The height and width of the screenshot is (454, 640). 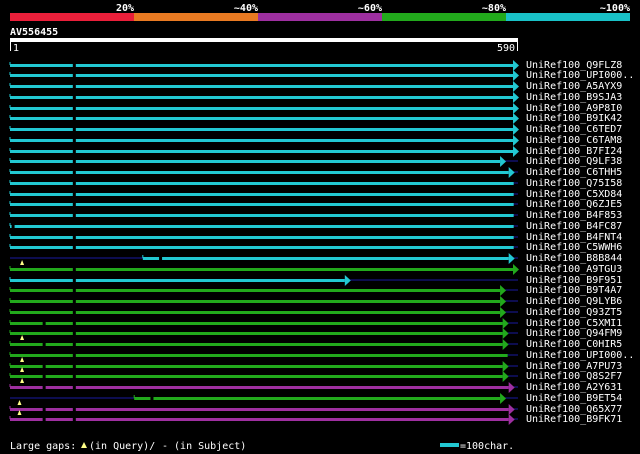 What do you see at coordinates (16, 48) in the screenshot?
I see `query-start: 1` at bounding box center [16, 48].